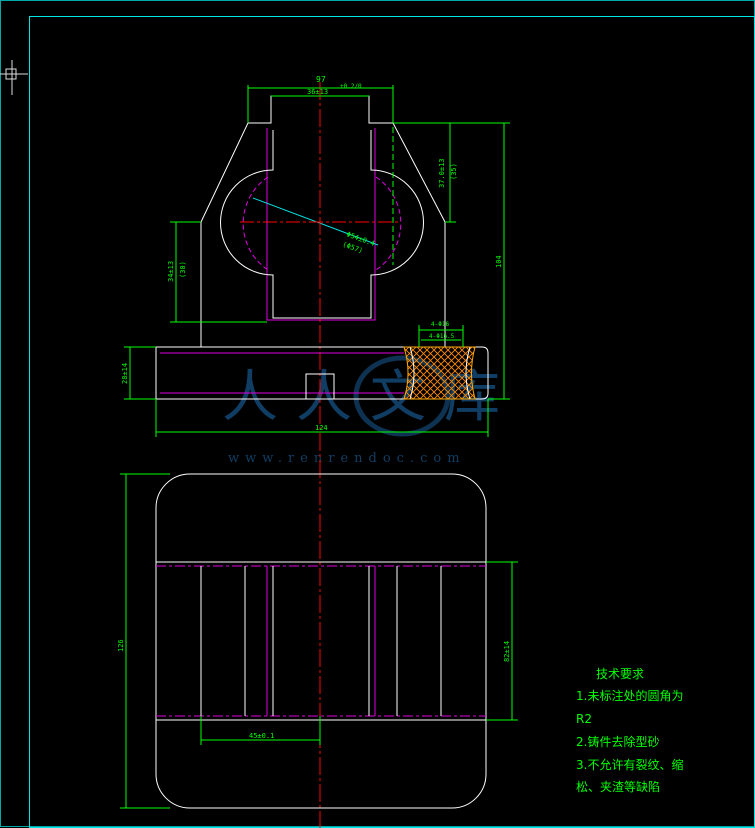 The image size is (755, 828). Describe the element at coordinates (629, 764) in the screenshot. I see `notes-line-4: 3.不允许有裂纹、缩` at that location.